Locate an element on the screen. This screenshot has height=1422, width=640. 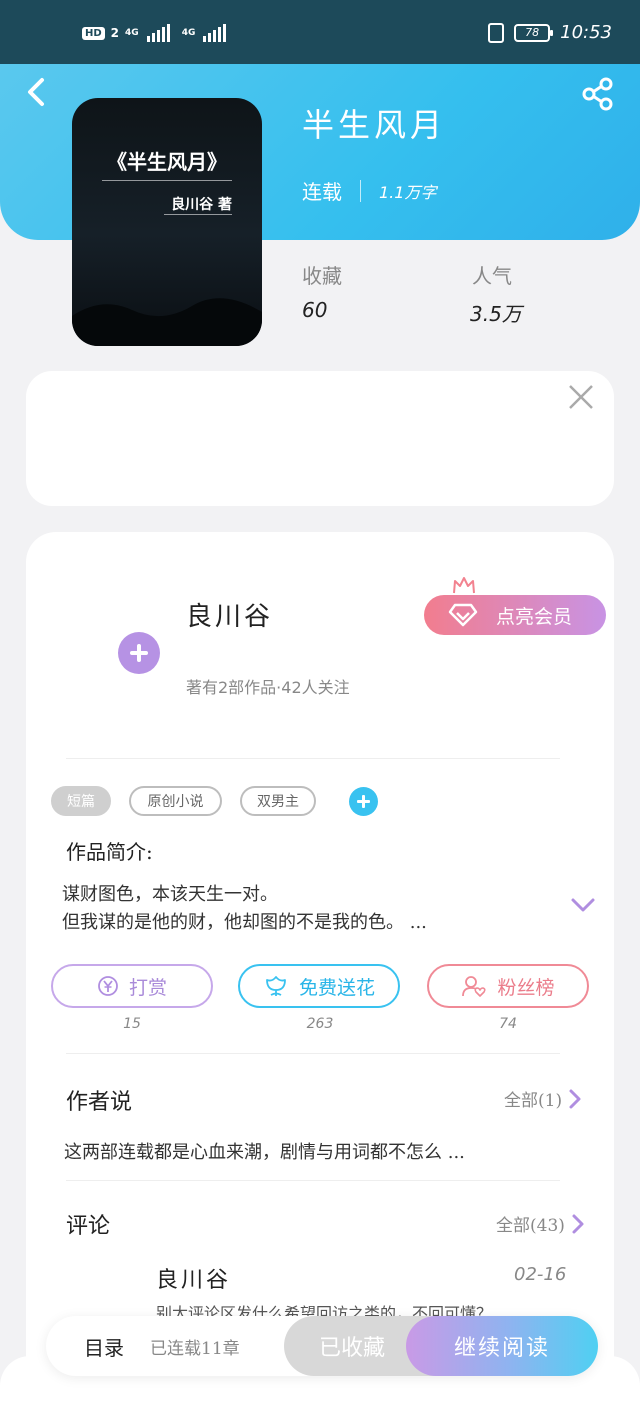
book-meta: 连载 1.1万字 is located at coordinates (369, 190).